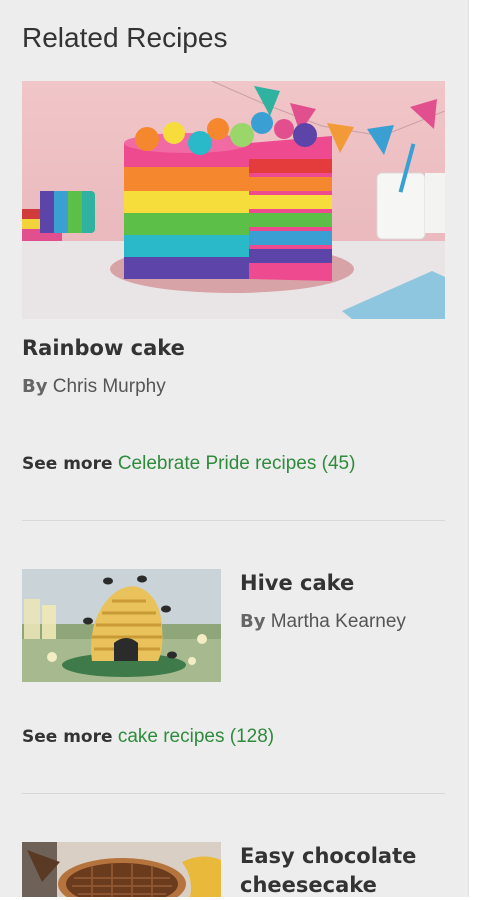  What do you see at coordinates (297, 583) in the screenshot?
I see `recipe-title-hive-cake: Hive cake` at bounding box center [297, 583].